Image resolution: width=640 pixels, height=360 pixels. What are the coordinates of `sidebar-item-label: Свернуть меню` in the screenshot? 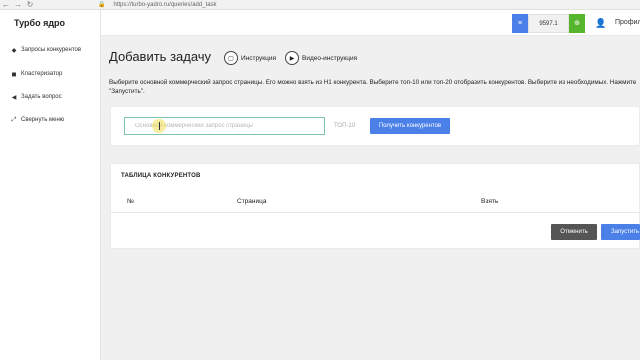 It's located at (43, 120).